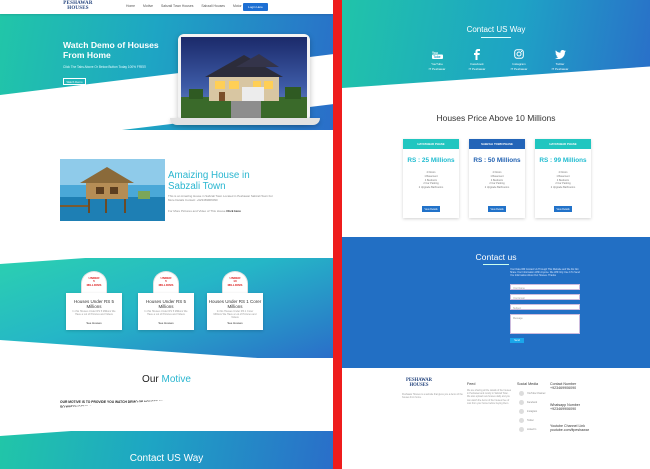 The height and width of the screenshot is (469, 650). Describe the element at coordinates (521, 429) in the screenshot. I see `linkedin-icon` at that location.